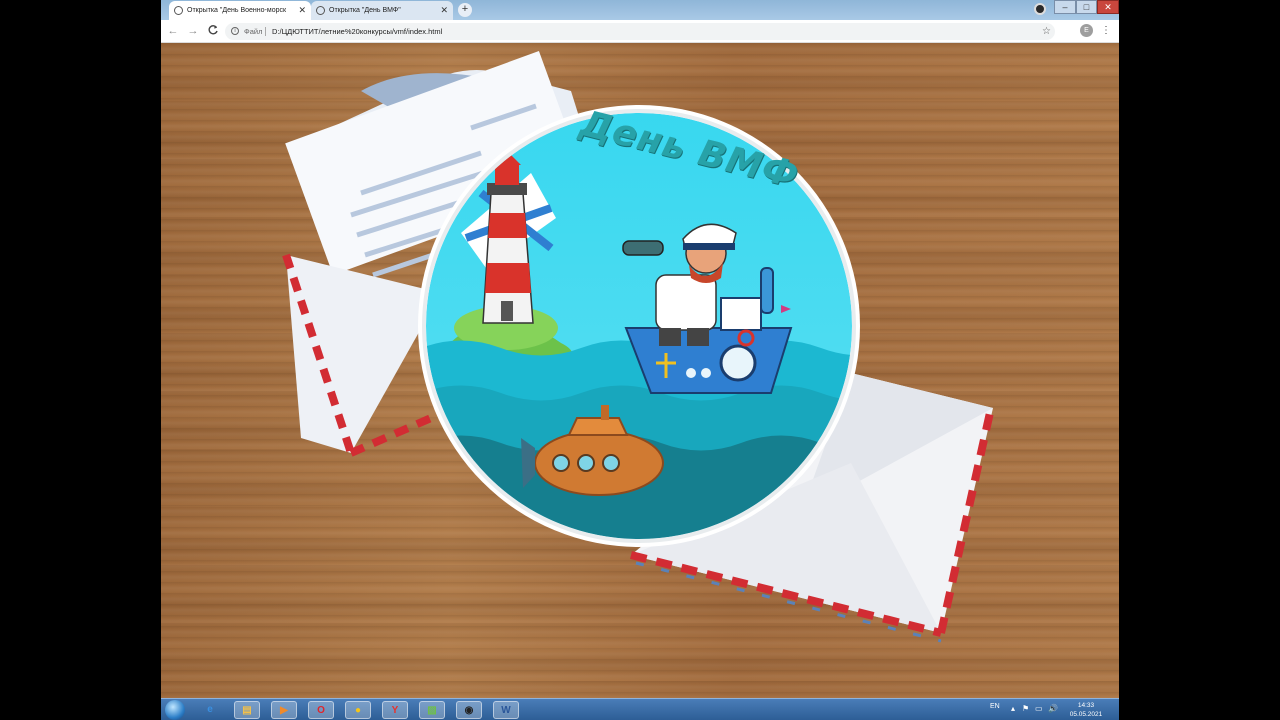 This screenshot has height=720, width=1280. I want to click on internet-explorer-icon: e, so click(210, 709).